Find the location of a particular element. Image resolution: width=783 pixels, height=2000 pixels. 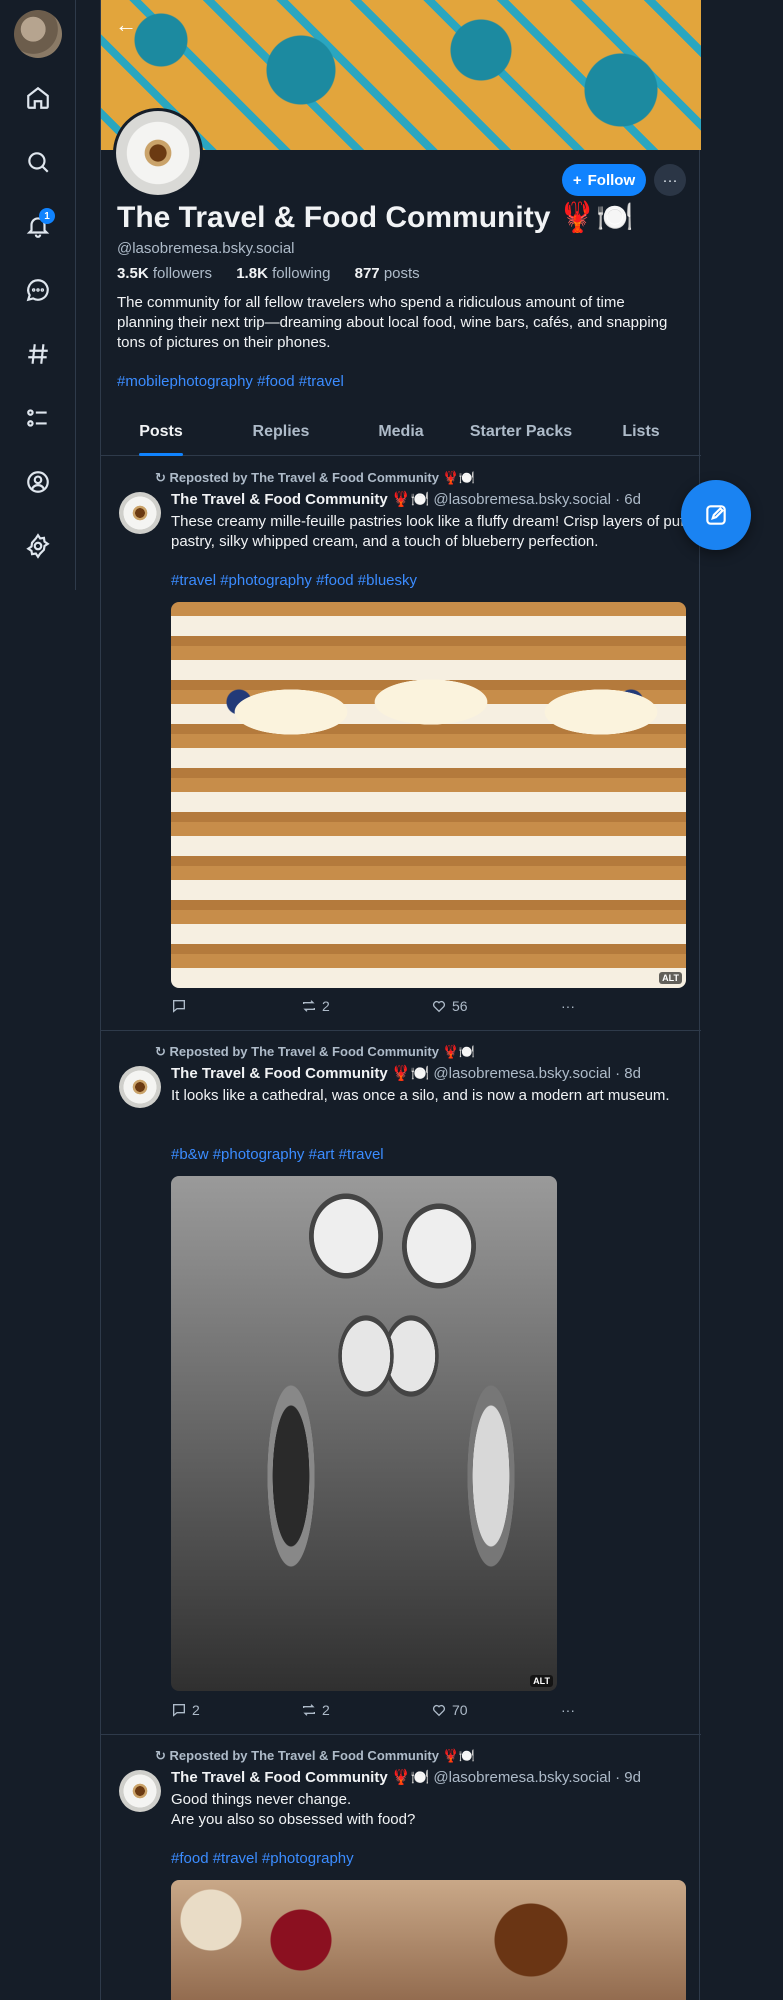

post-hashtags: #travel #photography #food #bluesky is located at coordinates (294, 580).